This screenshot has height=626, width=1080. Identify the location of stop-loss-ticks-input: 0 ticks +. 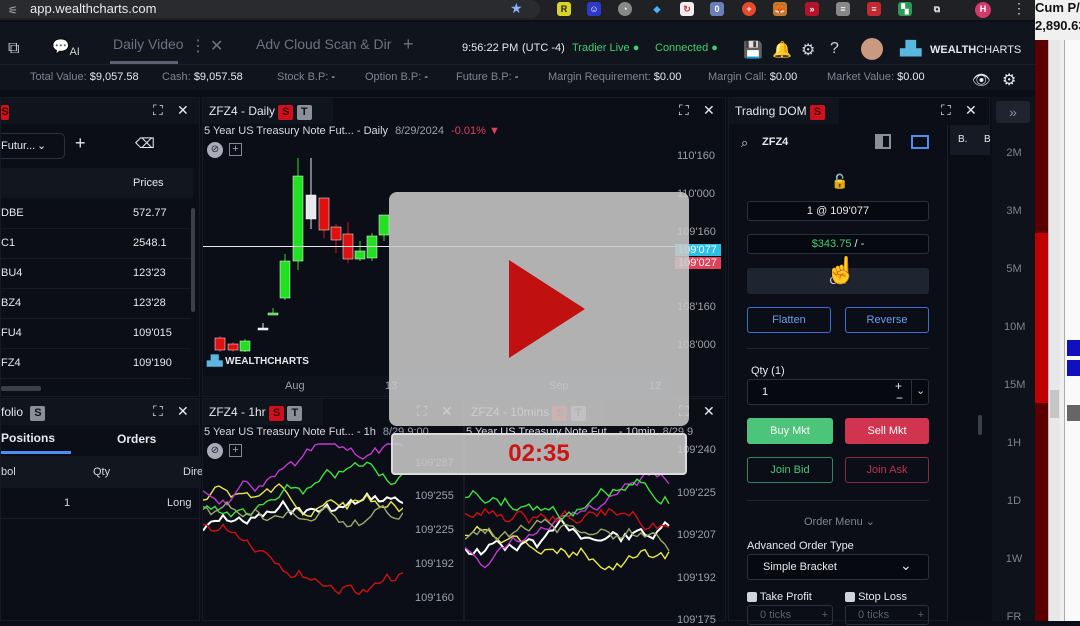
(887, 615).